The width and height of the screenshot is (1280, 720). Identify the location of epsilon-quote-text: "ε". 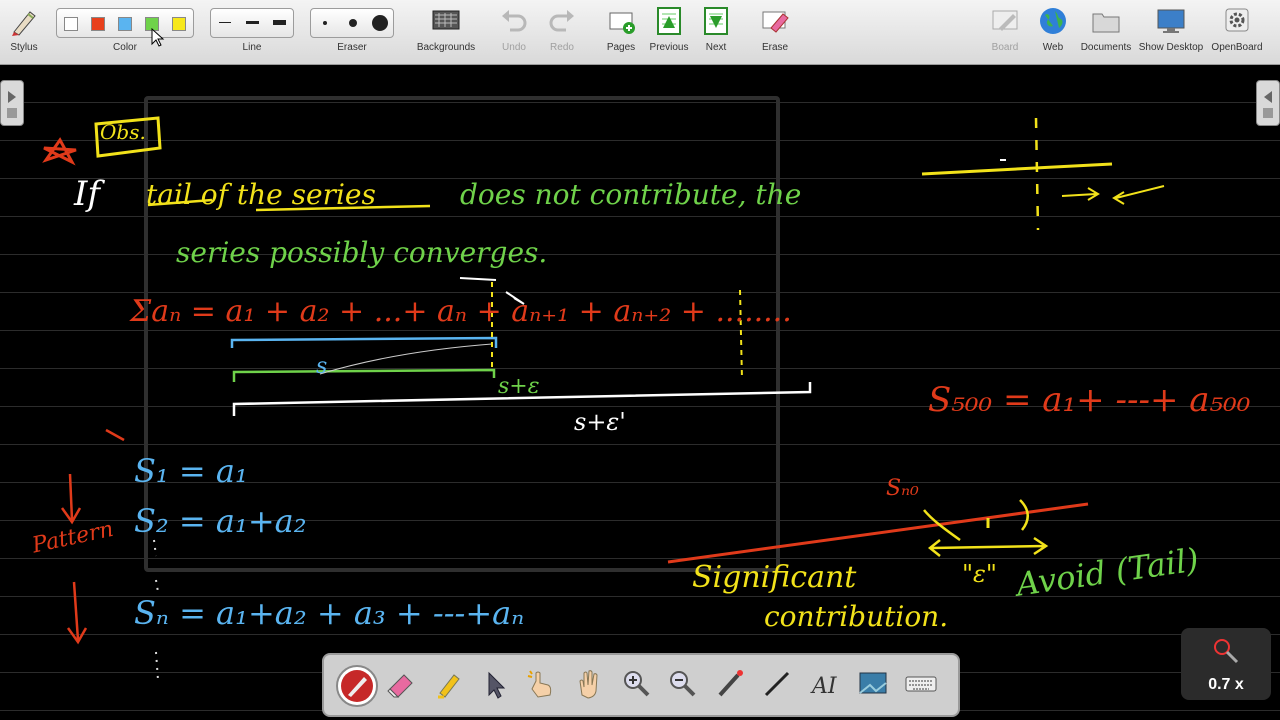
(979, 574).